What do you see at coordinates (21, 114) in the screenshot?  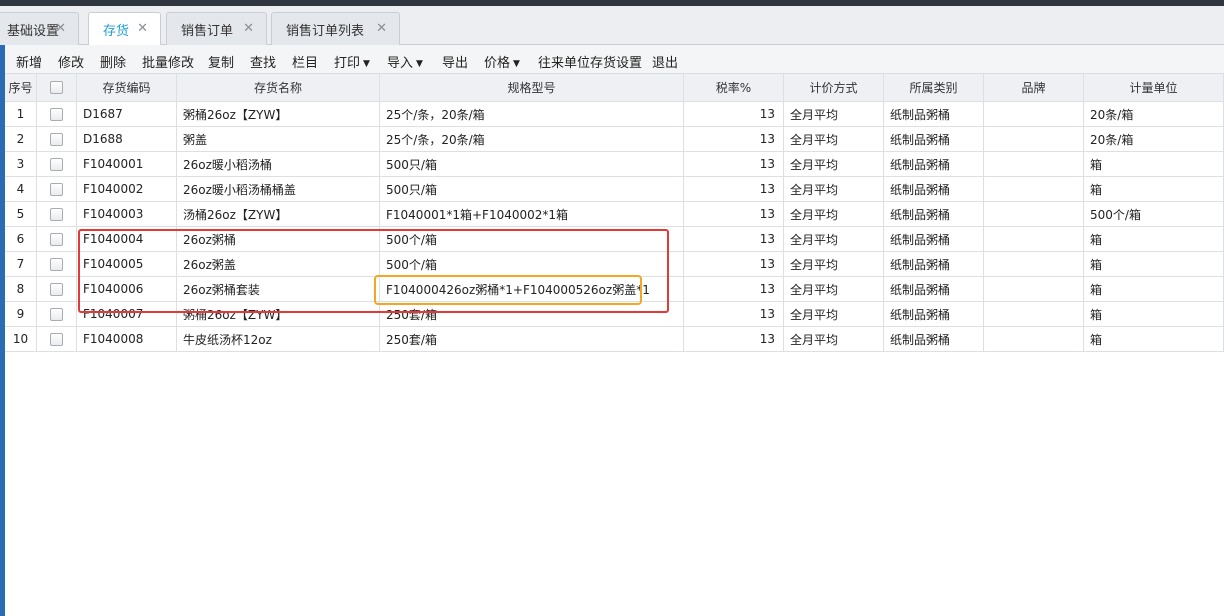 I see `cell-row-number: 1` at bounding box center [21, 114].